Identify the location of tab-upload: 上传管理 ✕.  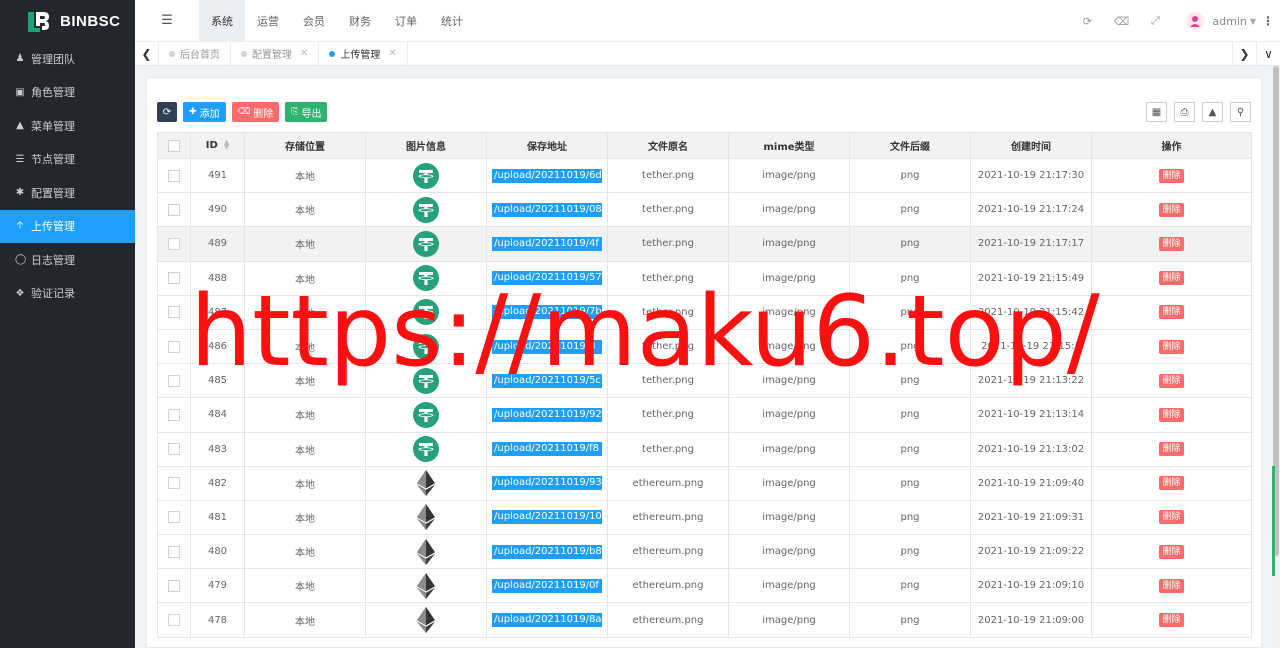
(363, 53).